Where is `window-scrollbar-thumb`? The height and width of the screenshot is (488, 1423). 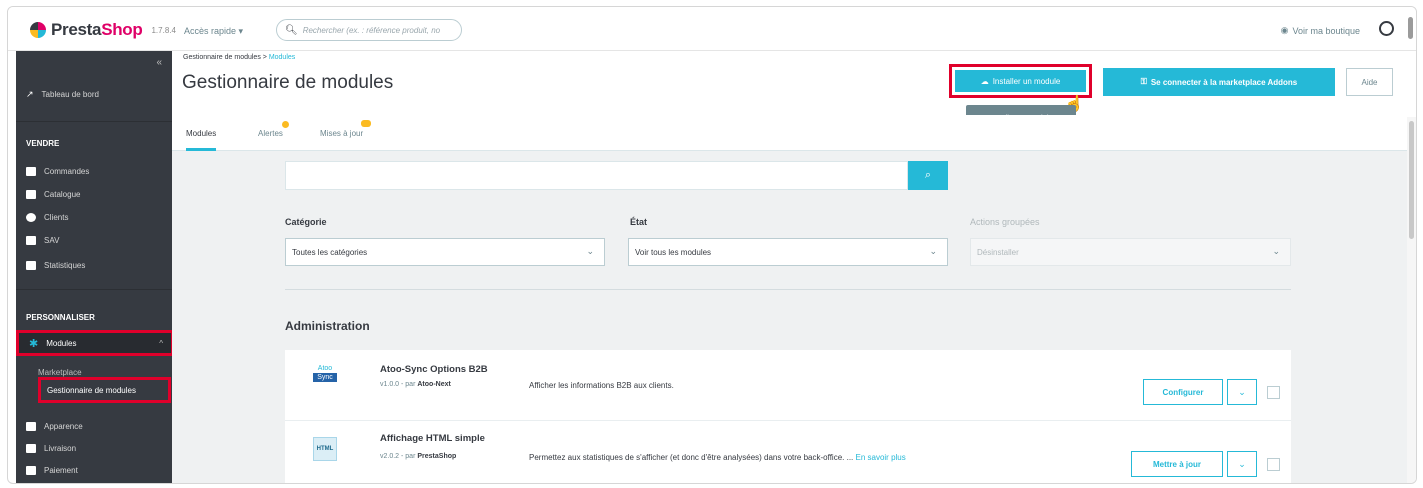
window-scrollbar-thumb is located at coordinates (1410, 28).